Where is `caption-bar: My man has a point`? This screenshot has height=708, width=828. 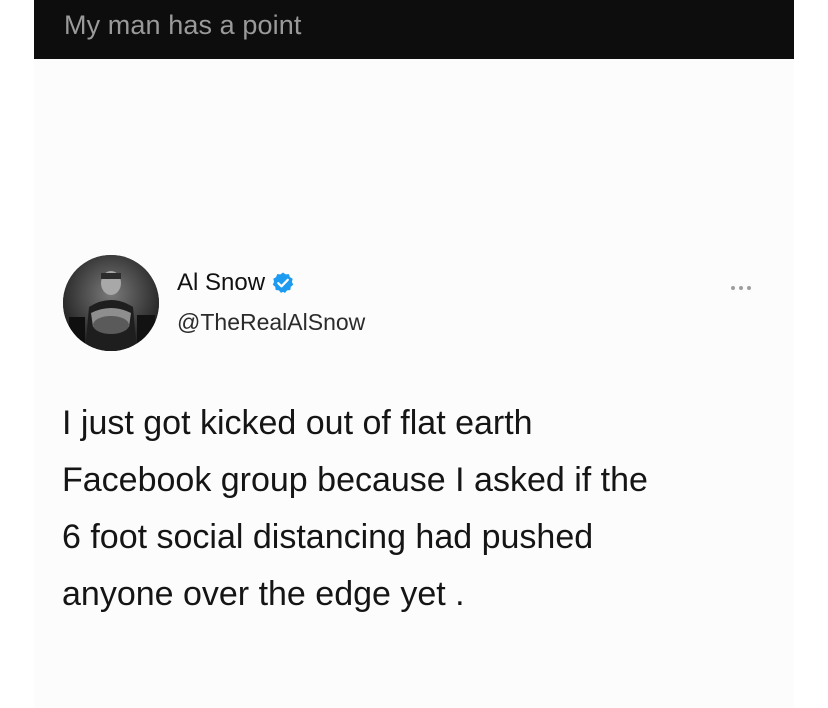
caption-bar: My man has a point is located at coordinates (414, 29).